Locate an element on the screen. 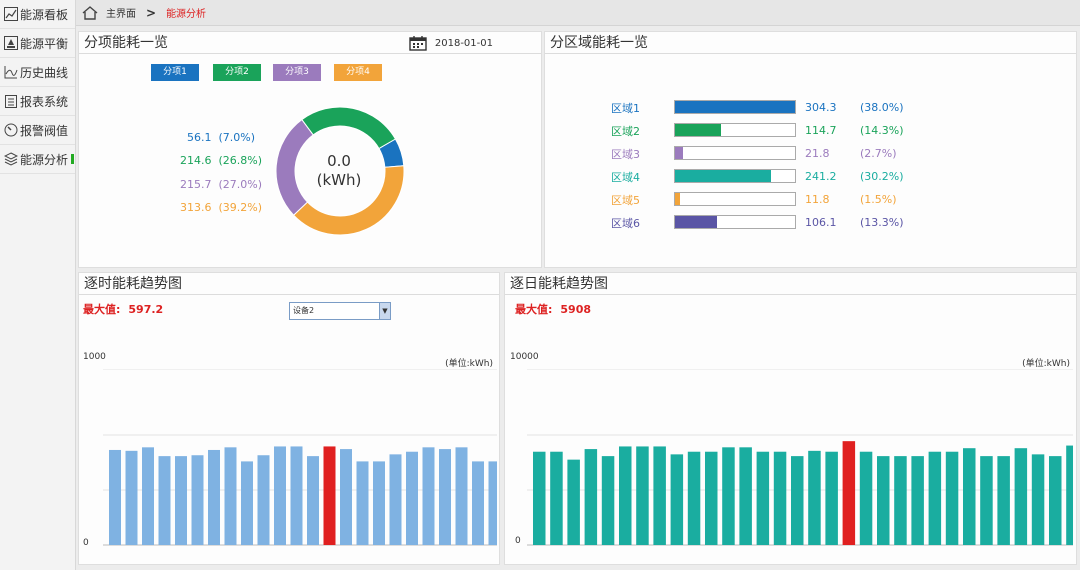  alarm-icon is located at coordinates (11, 130).